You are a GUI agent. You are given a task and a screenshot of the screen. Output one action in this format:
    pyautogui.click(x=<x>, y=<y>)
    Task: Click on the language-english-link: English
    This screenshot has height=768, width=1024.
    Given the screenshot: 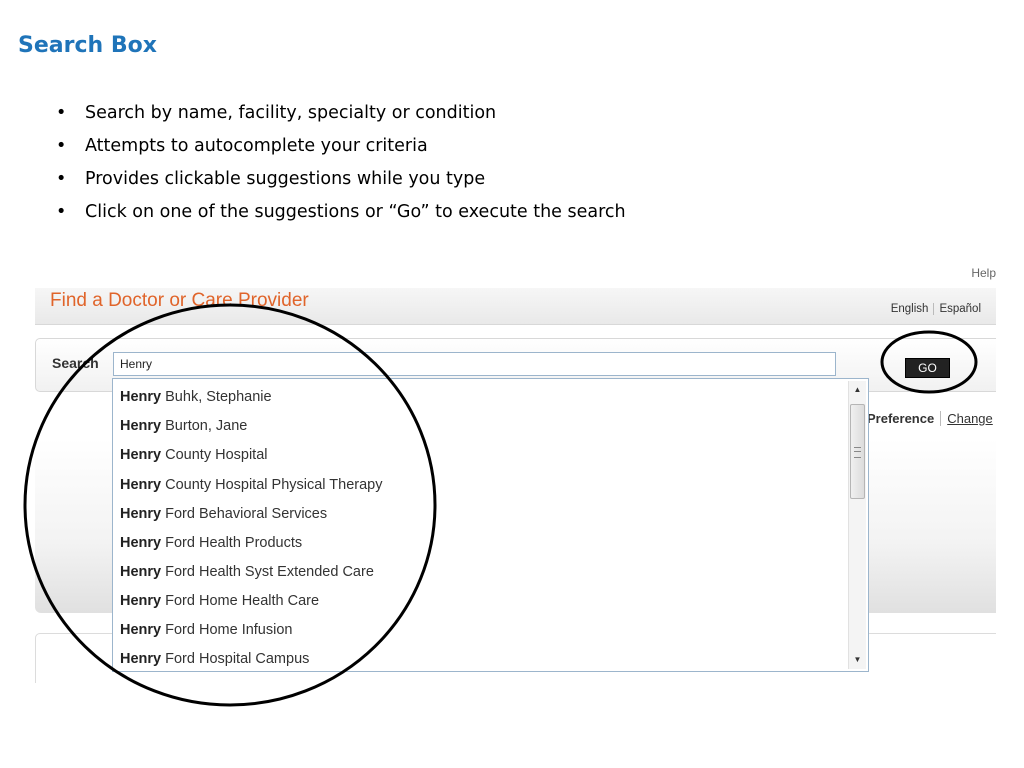 What is the action you would take?
    pyautogui.click(x=910, y=309)
    